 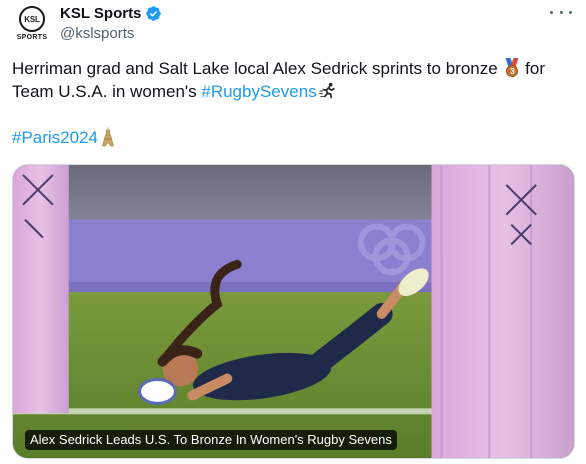 I want to click on ksl-logo: KSL, so click(x=32, y=19).